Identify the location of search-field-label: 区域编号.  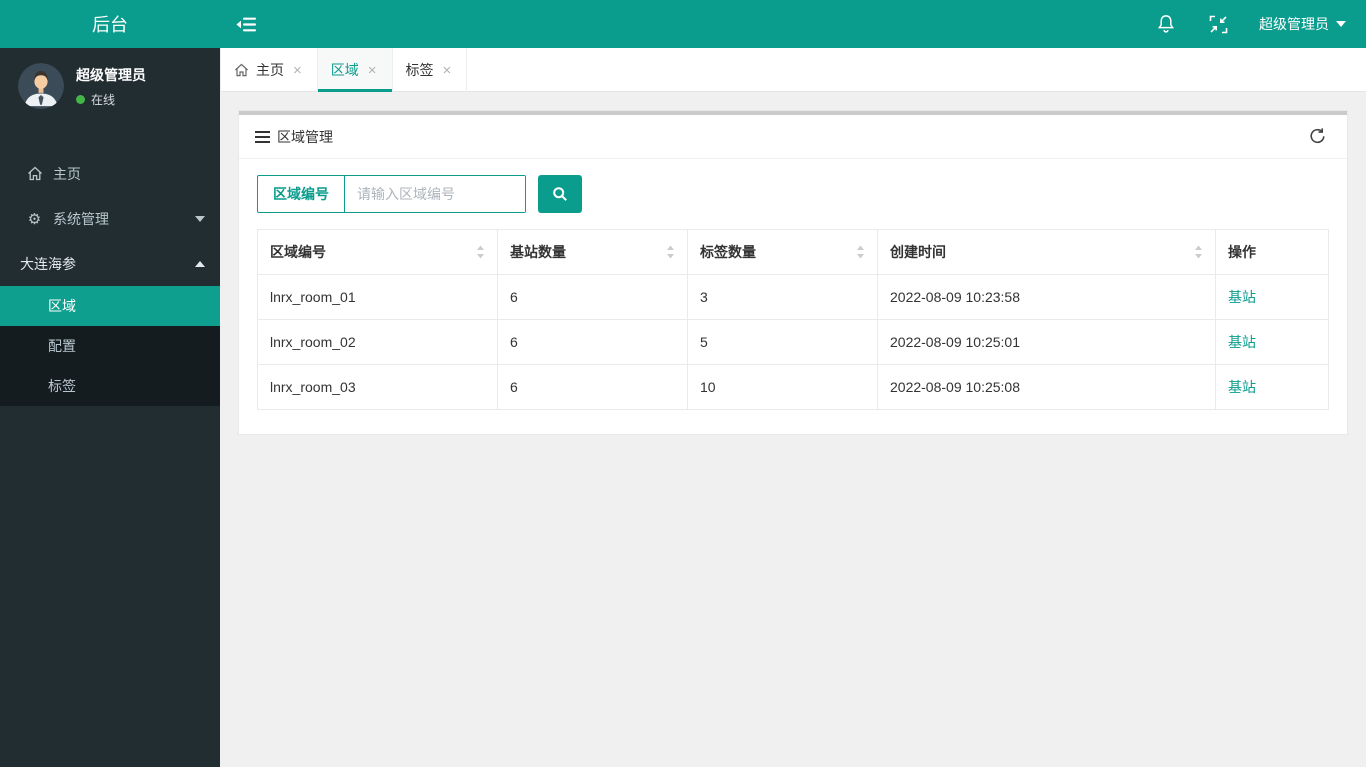
(301, 194).